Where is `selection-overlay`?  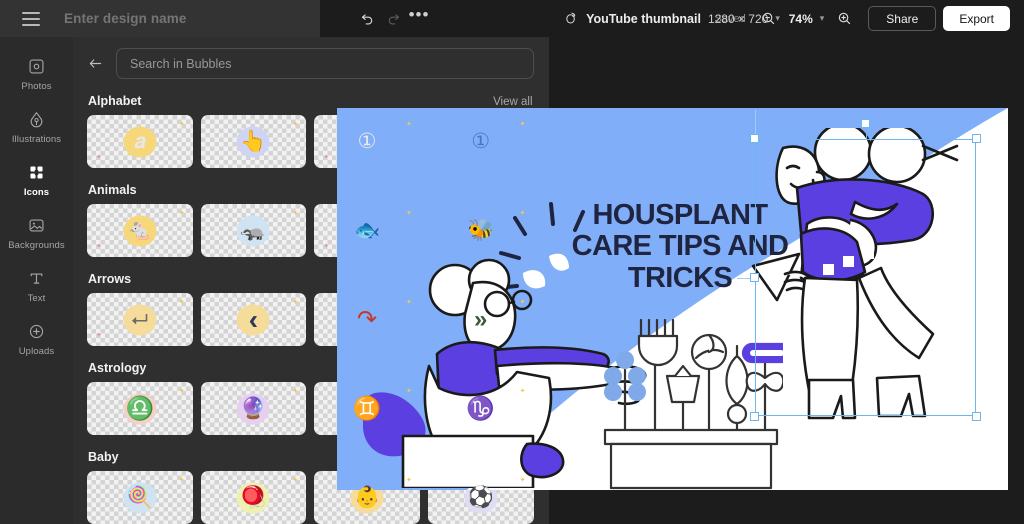 selection-overlay is located at coordinates (859, 265).